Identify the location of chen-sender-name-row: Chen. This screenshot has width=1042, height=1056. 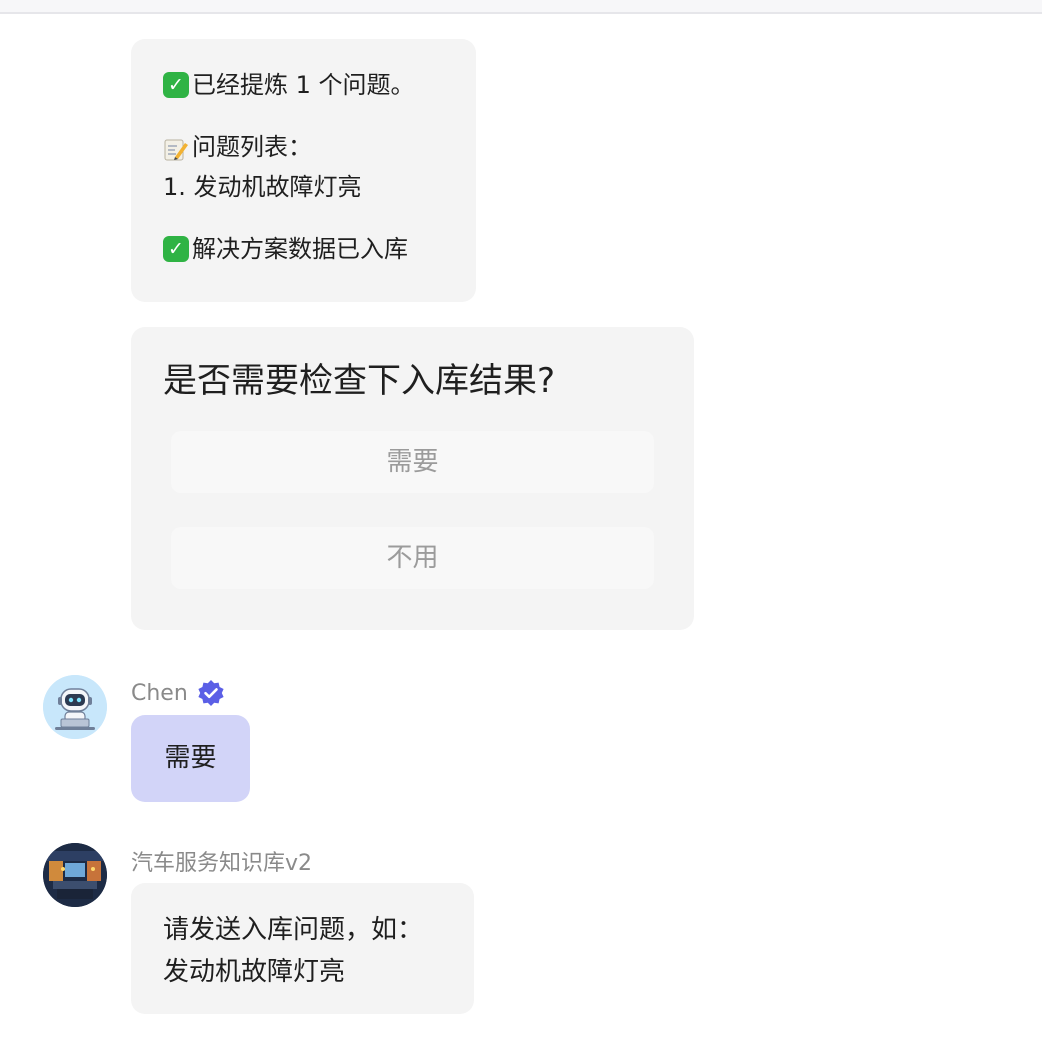
(178, 693).